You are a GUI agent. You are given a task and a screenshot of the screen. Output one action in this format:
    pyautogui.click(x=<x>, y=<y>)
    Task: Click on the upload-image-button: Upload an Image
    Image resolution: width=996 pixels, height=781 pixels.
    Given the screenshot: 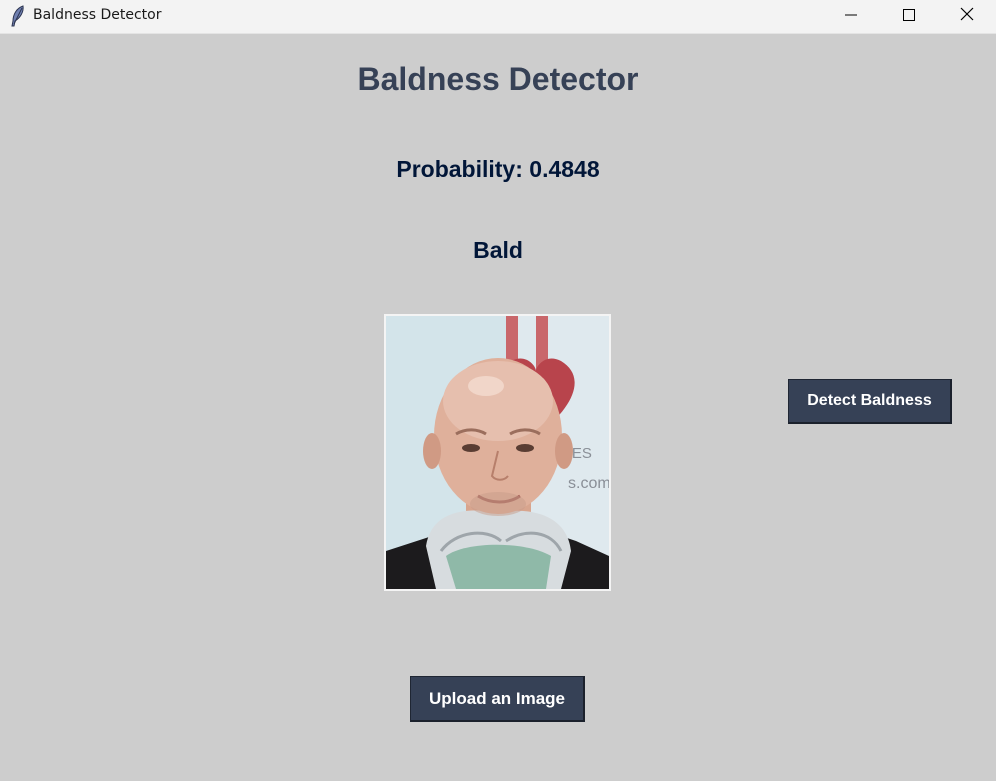 What is the action you would take?
    pyautogui.click(x=497, y=699)
    